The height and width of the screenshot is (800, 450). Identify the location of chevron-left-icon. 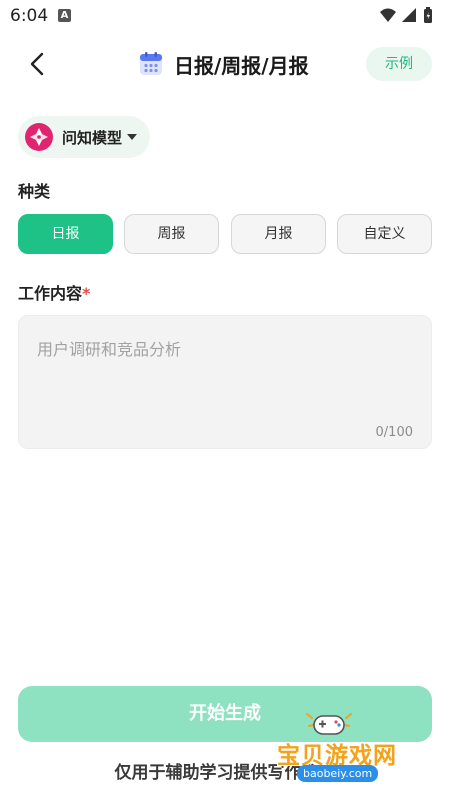
(38, 64).